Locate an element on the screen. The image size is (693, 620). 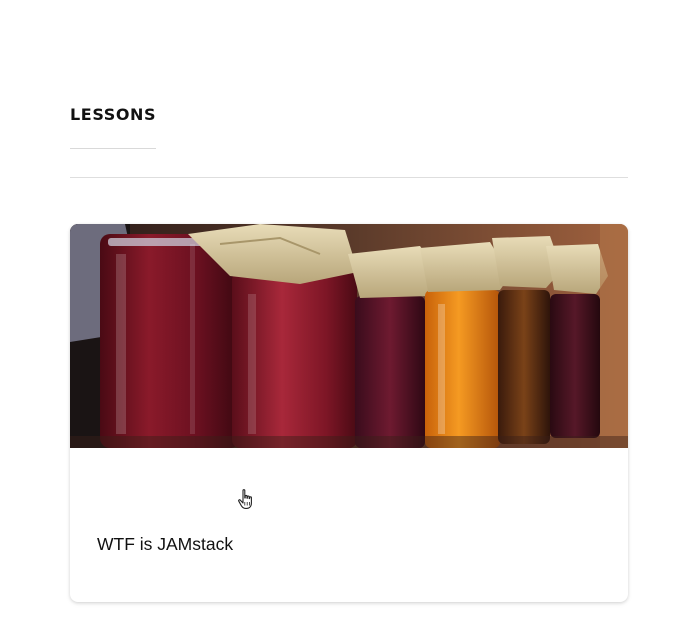
lesson-title: WTF is JAMstack is located at coordinates (165, 544).